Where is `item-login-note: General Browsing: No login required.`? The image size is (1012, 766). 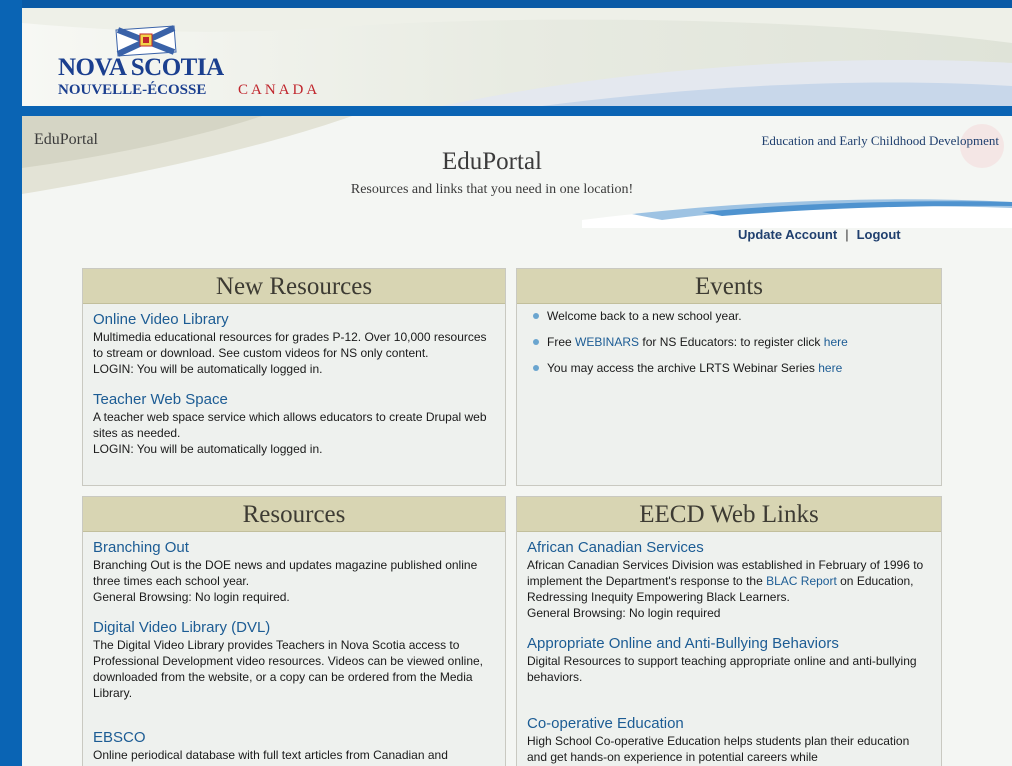 item-login-note: General Browsing: No login required. is located at coordinates (191, 597).